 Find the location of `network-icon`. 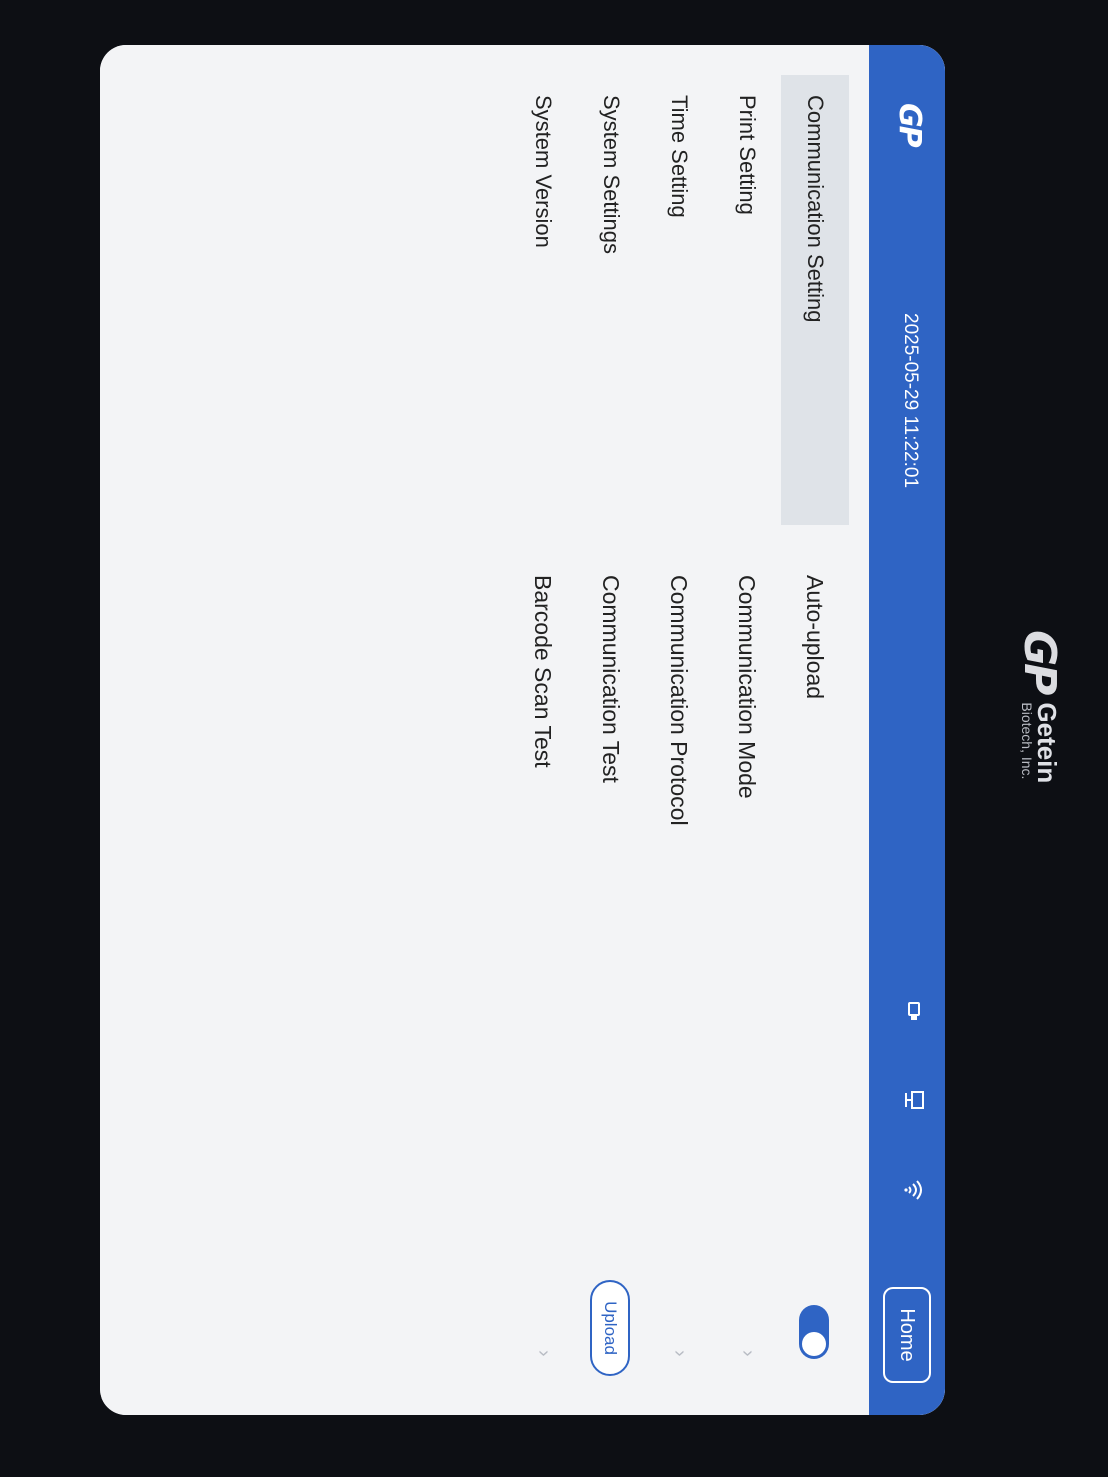

network-icon is located at coordinates (912, 1100).